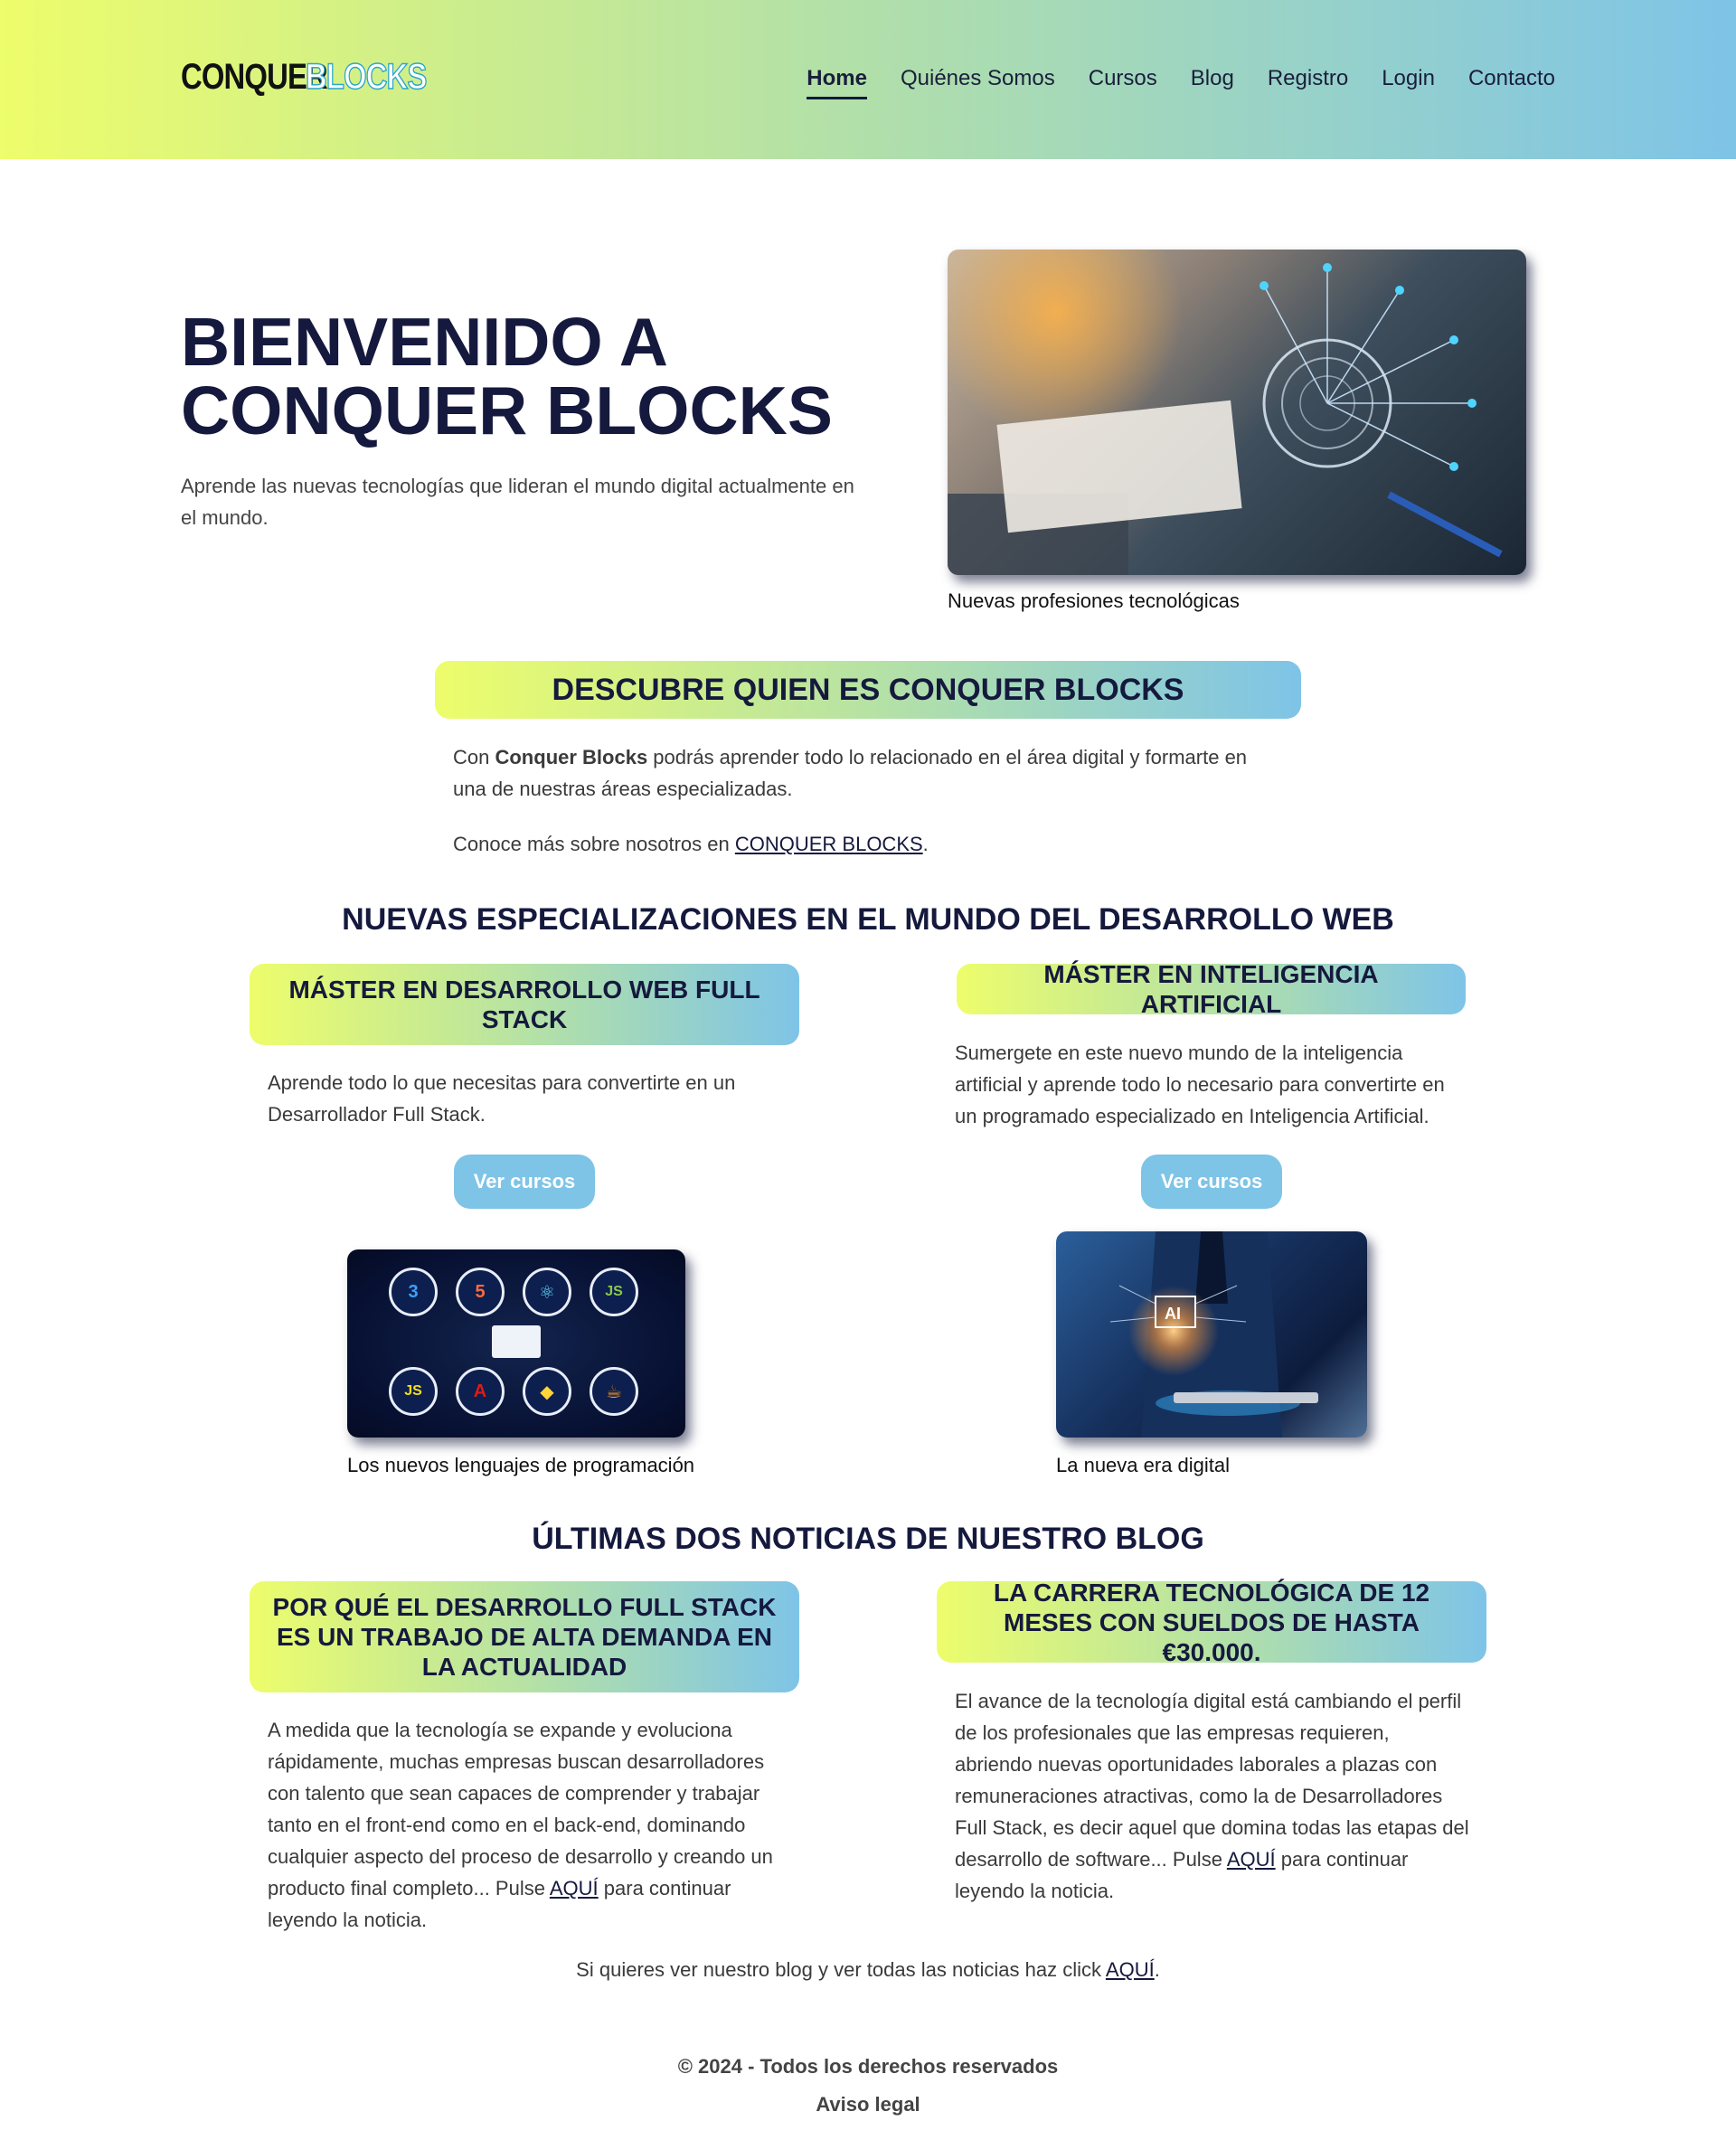 This screenshot has width=1736, height=2140. What do you see at coordinates (868, 2104) in the screenshot?
I see `footer-legal-link: Aviso legal` at bounding box center [868, 2104].